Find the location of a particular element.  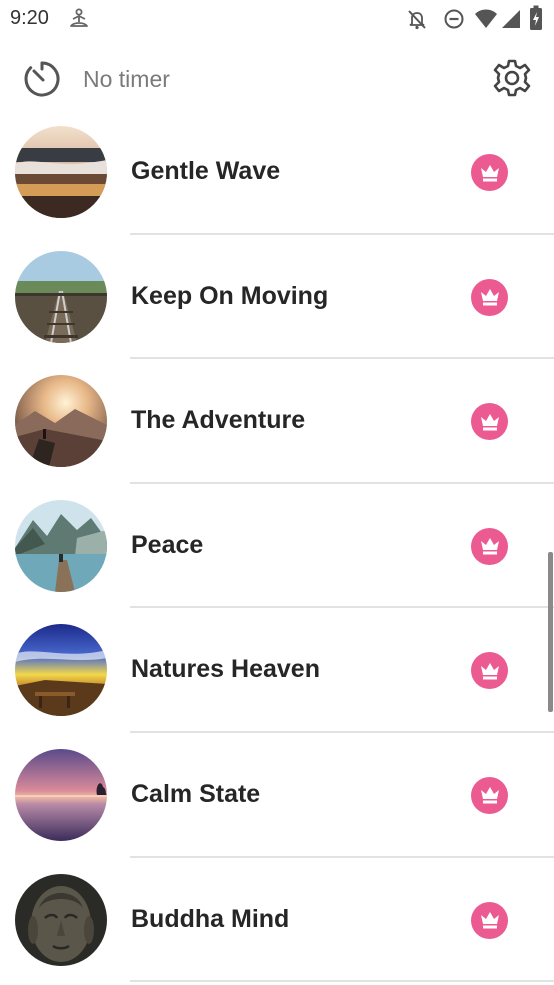

list-item: Peace is located at coordinates (277, 546).